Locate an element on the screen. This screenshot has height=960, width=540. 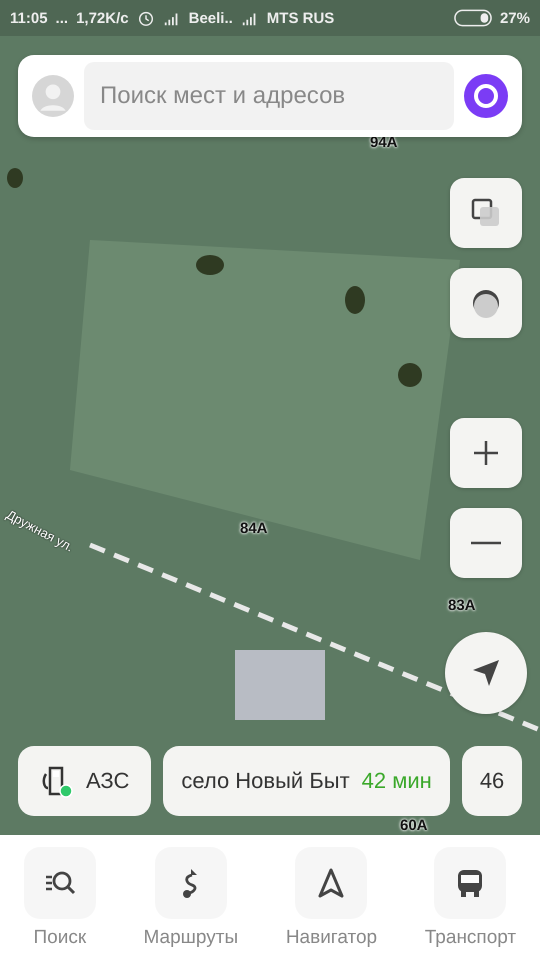
category-chip: АЗС is located at coordinates (85, 781).